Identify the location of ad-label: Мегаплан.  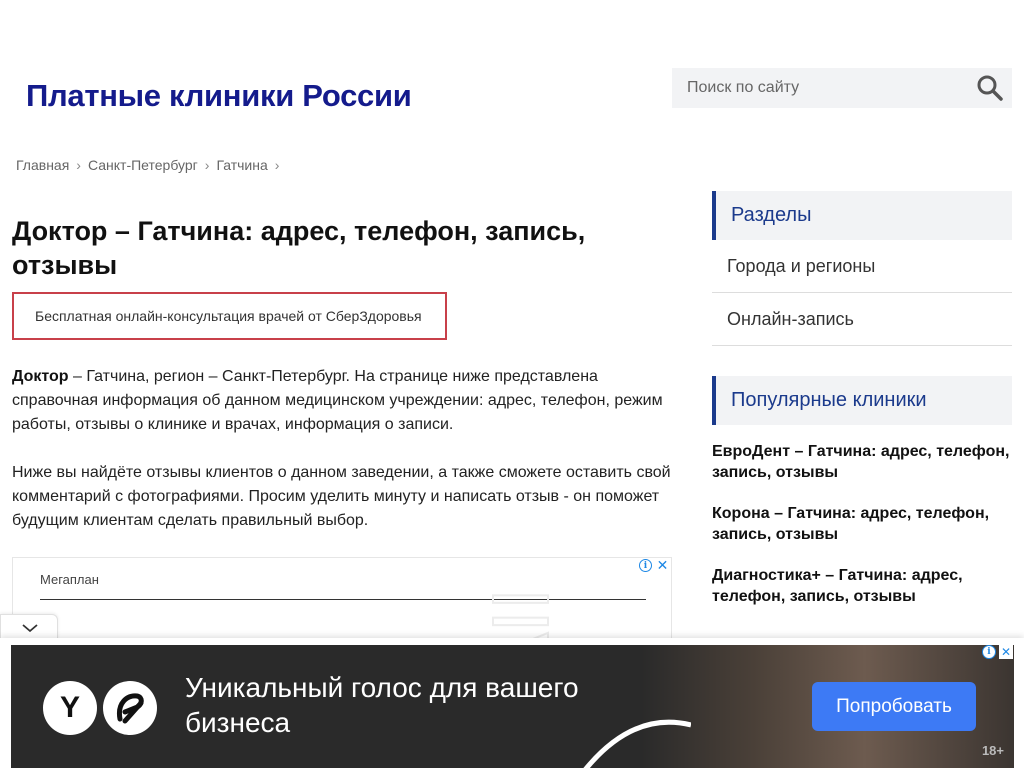
(69, 579).